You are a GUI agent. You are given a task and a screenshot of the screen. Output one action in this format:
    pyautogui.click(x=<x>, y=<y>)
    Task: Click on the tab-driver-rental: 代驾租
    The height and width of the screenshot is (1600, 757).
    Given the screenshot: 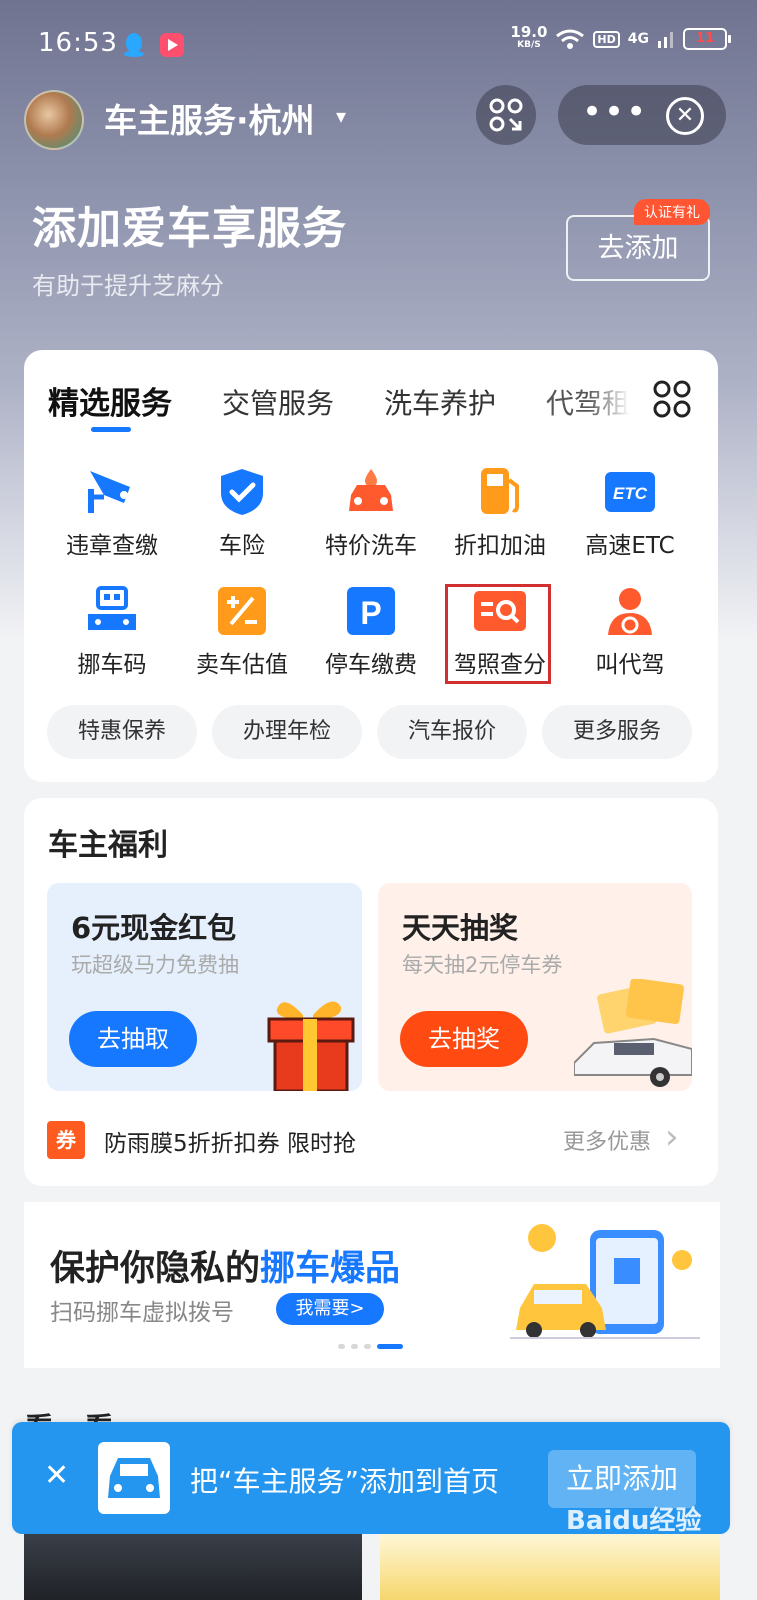 What is the action you would take?
    pyautogui.click(x=588, y=400)
    